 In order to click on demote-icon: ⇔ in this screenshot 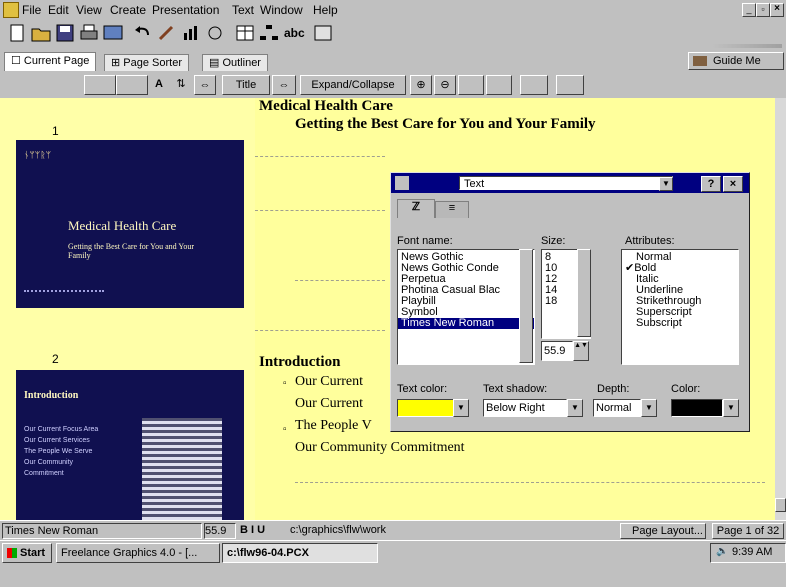, I will do `click(284, 85)`.